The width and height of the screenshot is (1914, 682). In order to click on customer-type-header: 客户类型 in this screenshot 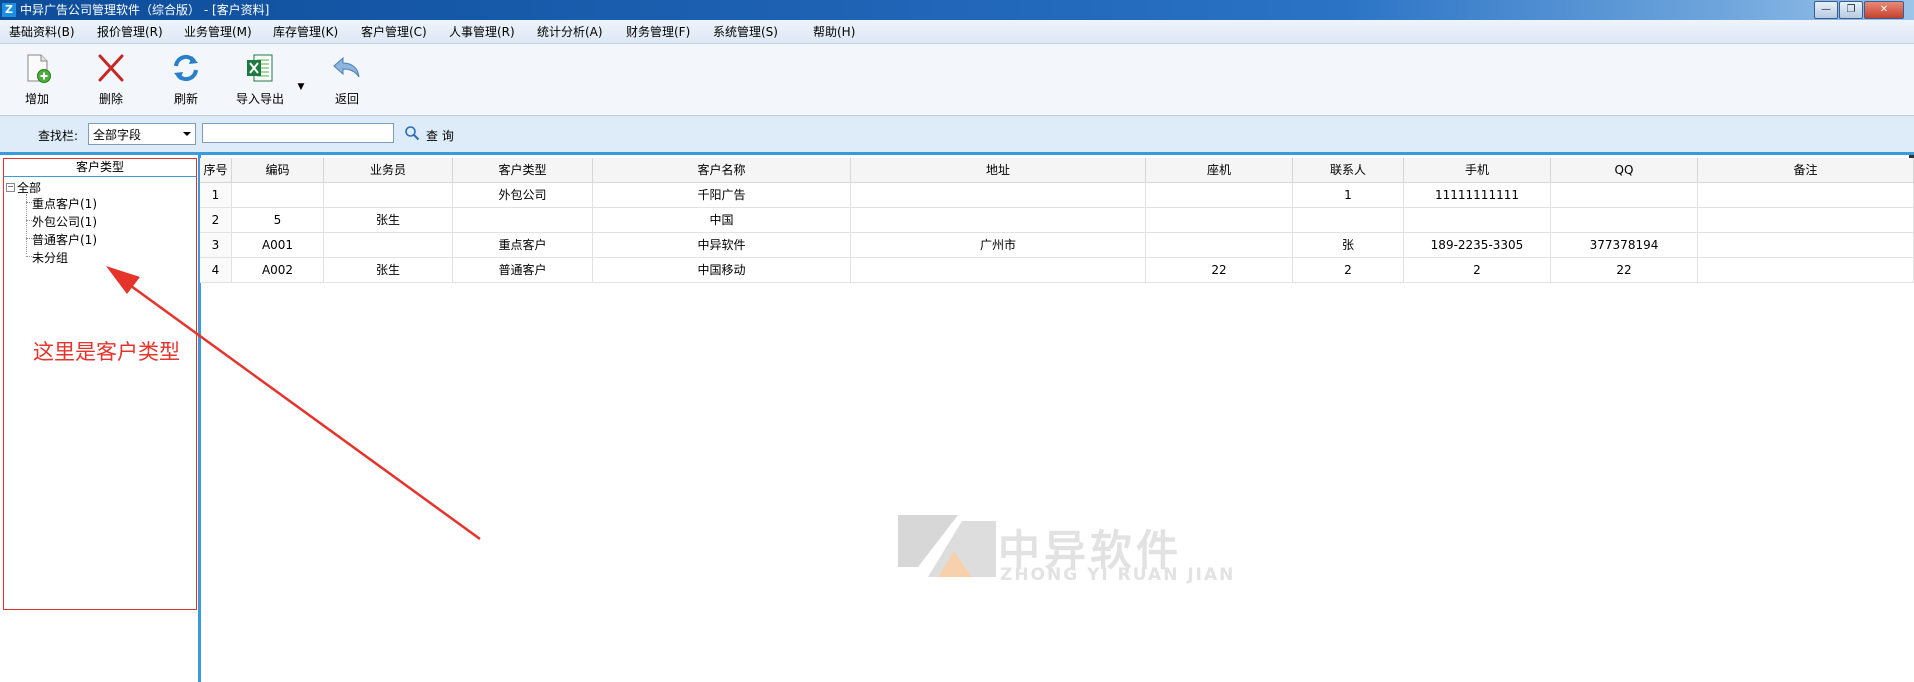, I will do `click(100, 168)`.